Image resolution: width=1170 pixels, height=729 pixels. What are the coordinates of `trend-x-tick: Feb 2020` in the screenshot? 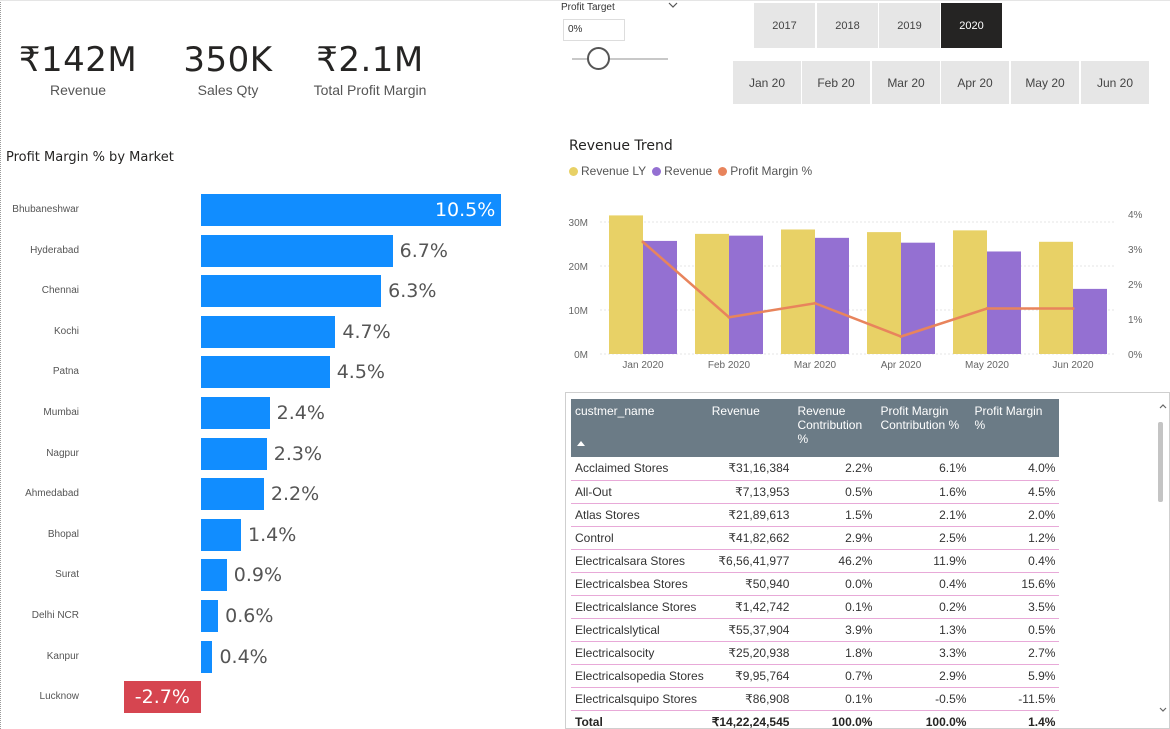 It's located at (729, 365).